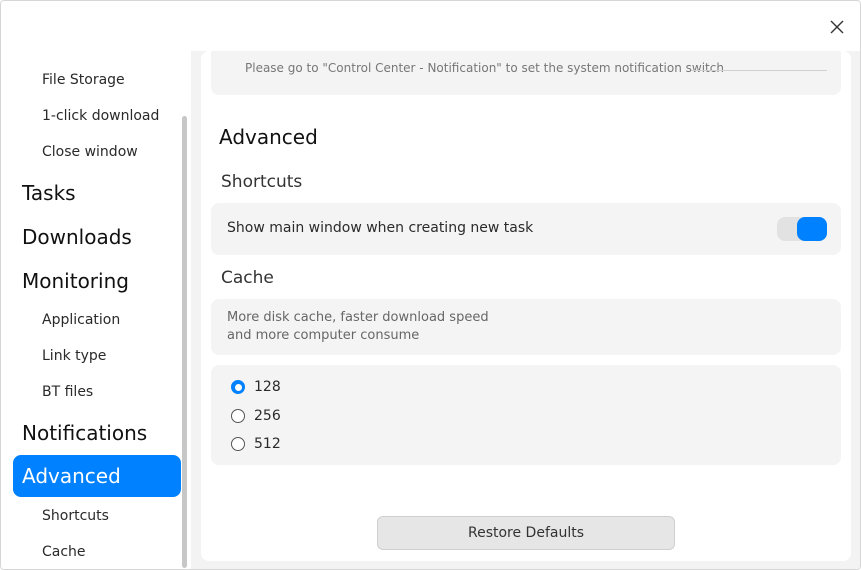 This screenshot has width=861, height=570. I want to click on restore-defaults-button: Restore Defaults, so click(526, 533).